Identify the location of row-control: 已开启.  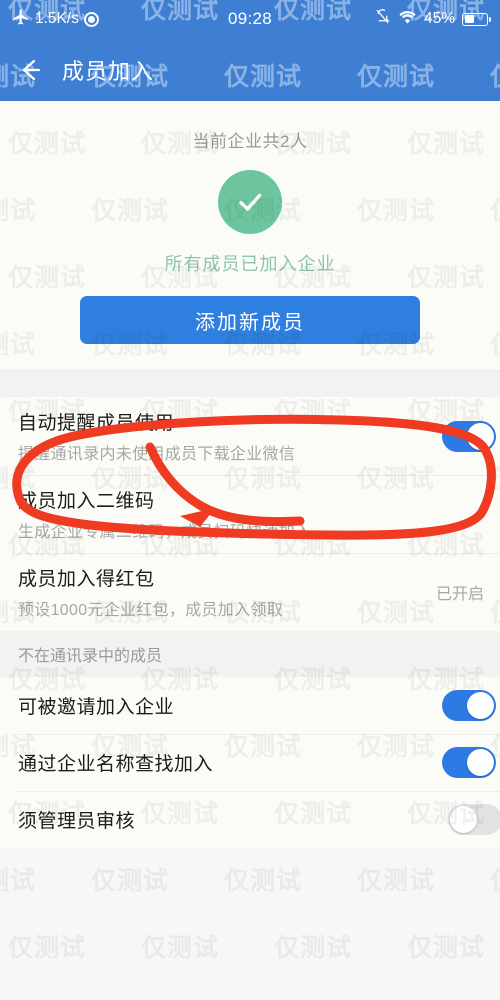
(460, 592).